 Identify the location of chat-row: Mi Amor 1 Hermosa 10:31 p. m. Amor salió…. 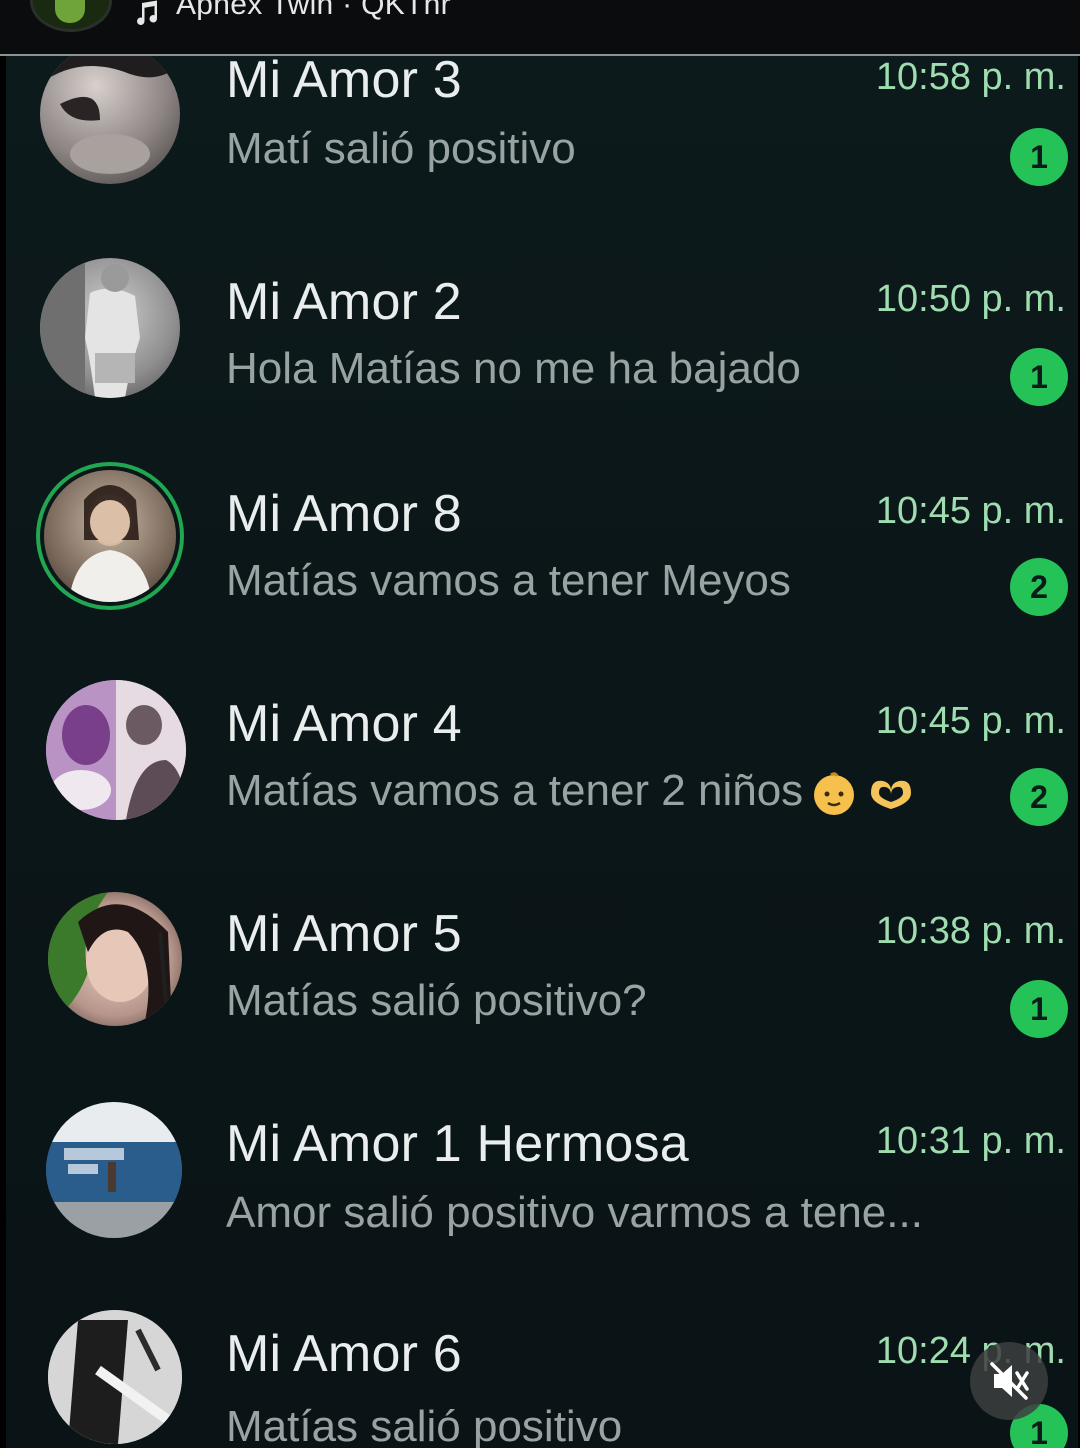
(542, 1165).